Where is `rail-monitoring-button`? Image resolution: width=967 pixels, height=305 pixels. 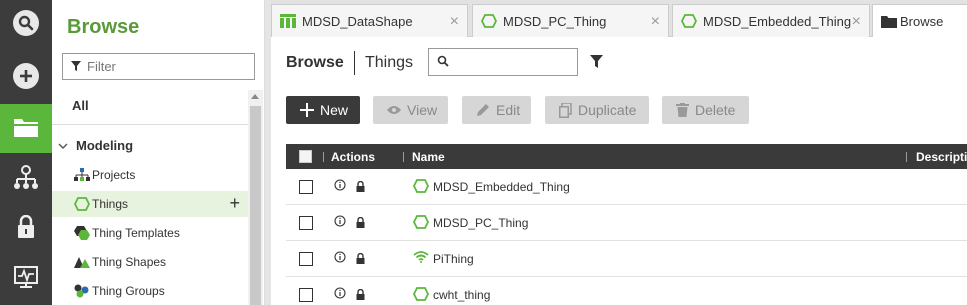 rail-monitoring-button is located at coordinates (26, 278).